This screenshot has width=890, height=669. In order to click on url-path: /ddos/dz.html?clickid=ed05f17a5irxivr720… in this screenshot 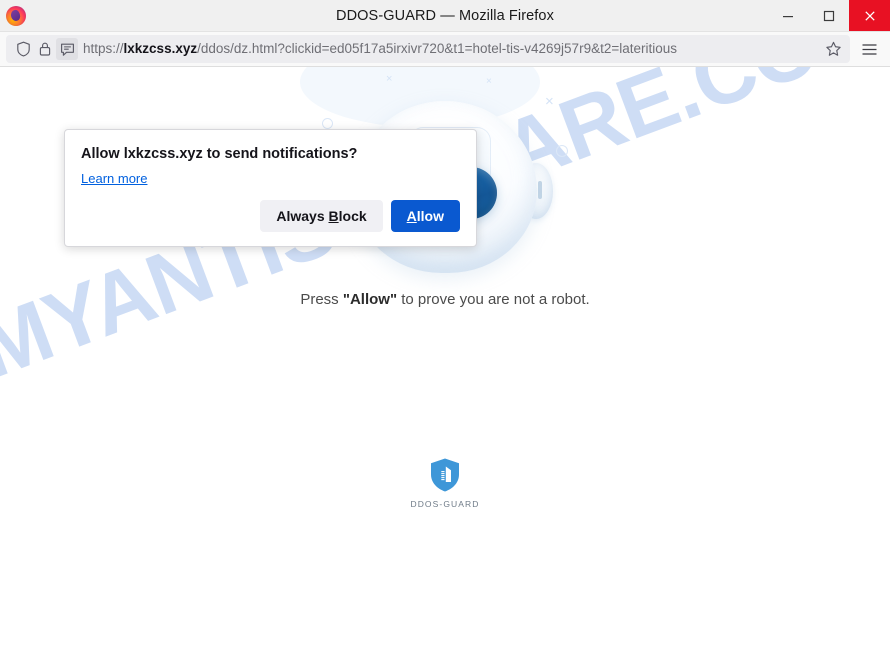, I will do `click(437, 48)`.